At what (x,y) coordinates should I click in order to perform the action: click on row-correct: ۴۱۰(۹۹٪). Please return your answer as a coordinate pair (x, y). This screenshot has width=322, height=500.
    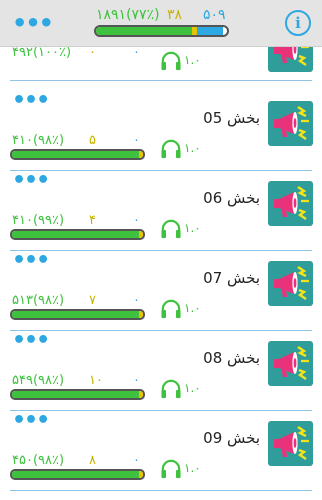
    Looking at the image, I should click on (38, 220).